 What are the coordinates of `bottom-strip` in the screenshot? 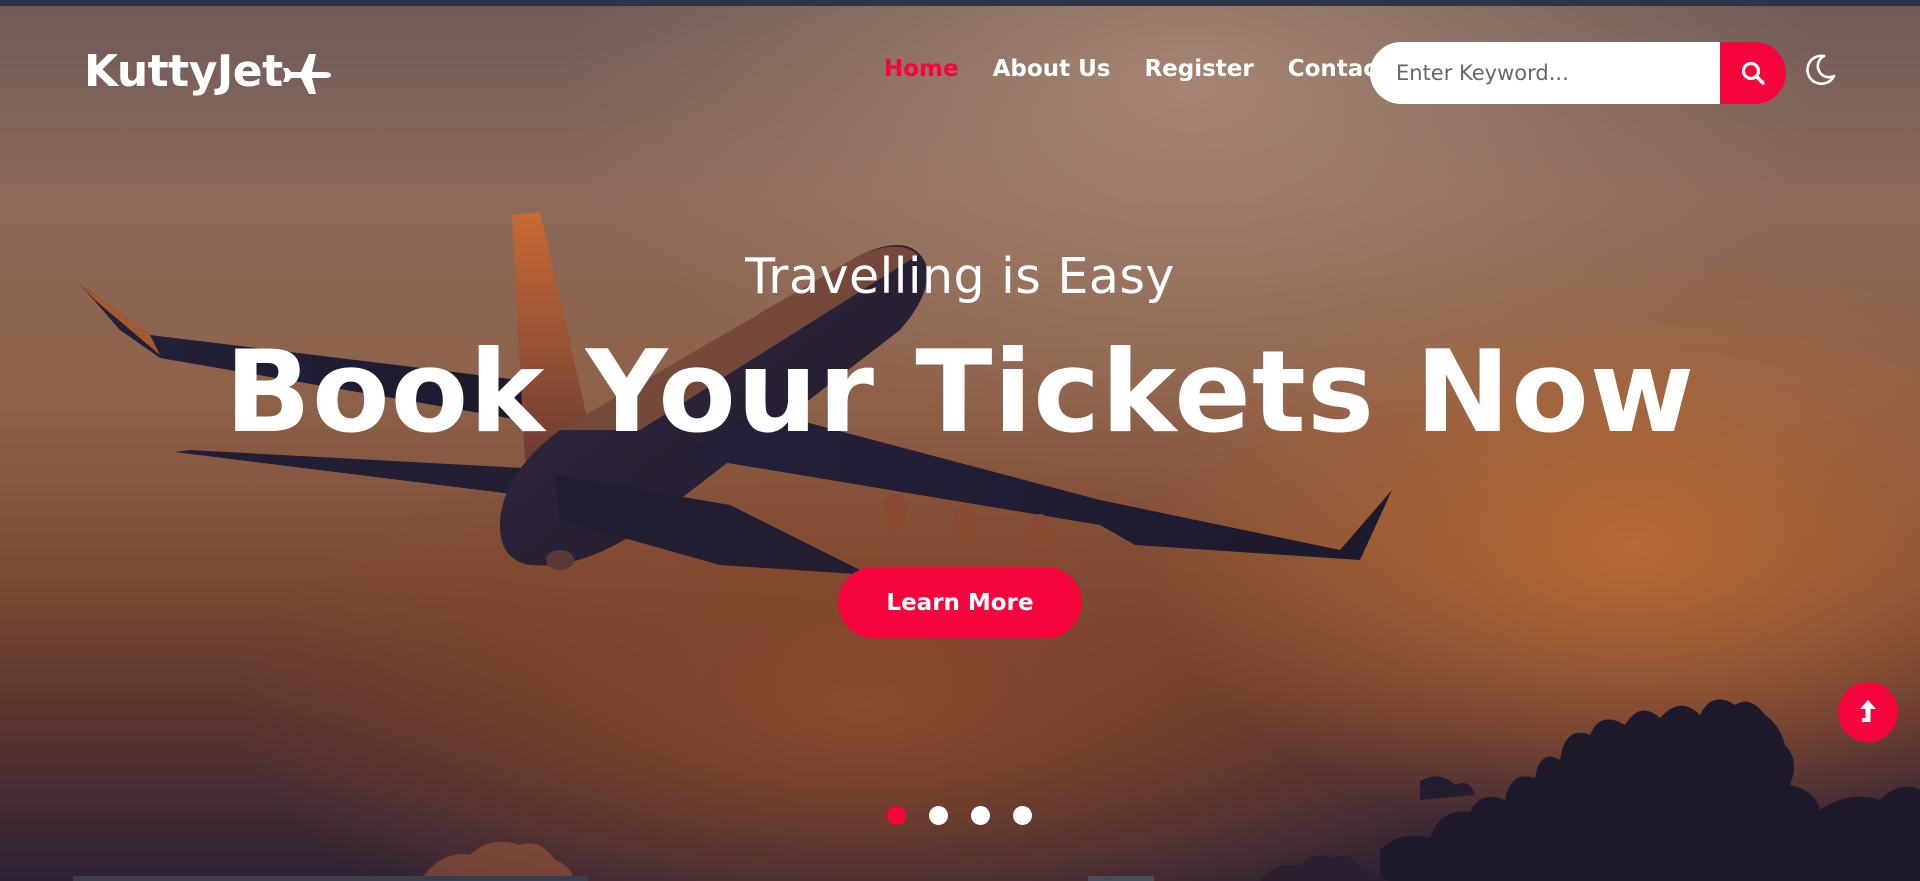 It's located at (330, 878).